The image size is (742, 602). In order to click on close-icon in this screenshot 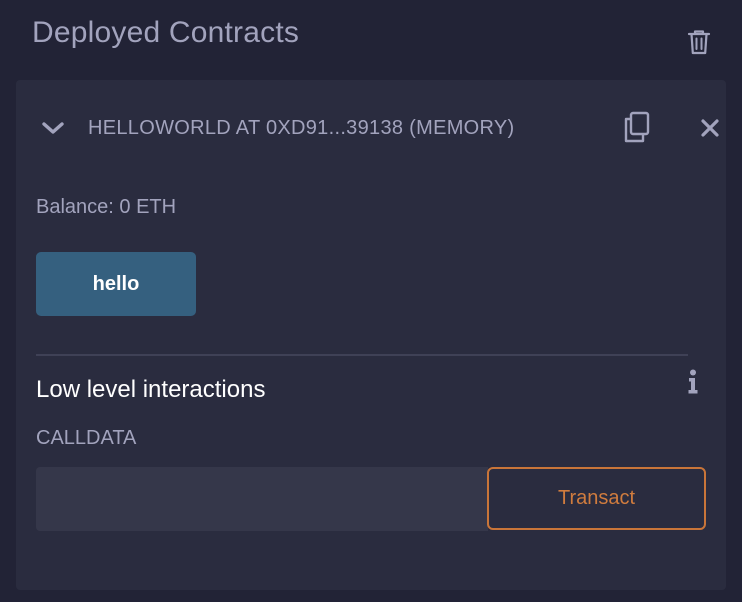, I will do `click(710, 128)`.